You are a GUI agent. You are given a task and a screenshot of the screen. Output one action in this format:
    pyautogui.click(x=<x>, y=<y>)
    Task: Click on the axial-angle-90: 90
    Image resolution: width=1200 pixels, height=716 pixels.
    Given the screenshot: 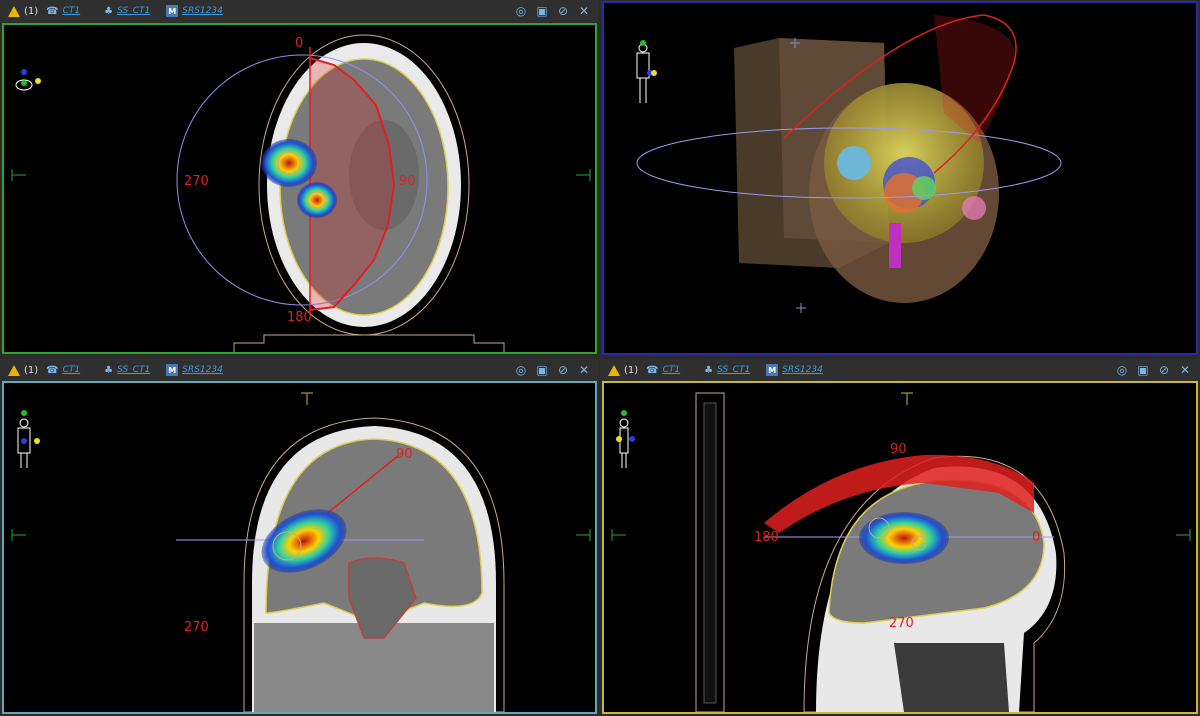 What is the action you would take?
    pyautogui.click(x=407, y=181)
    